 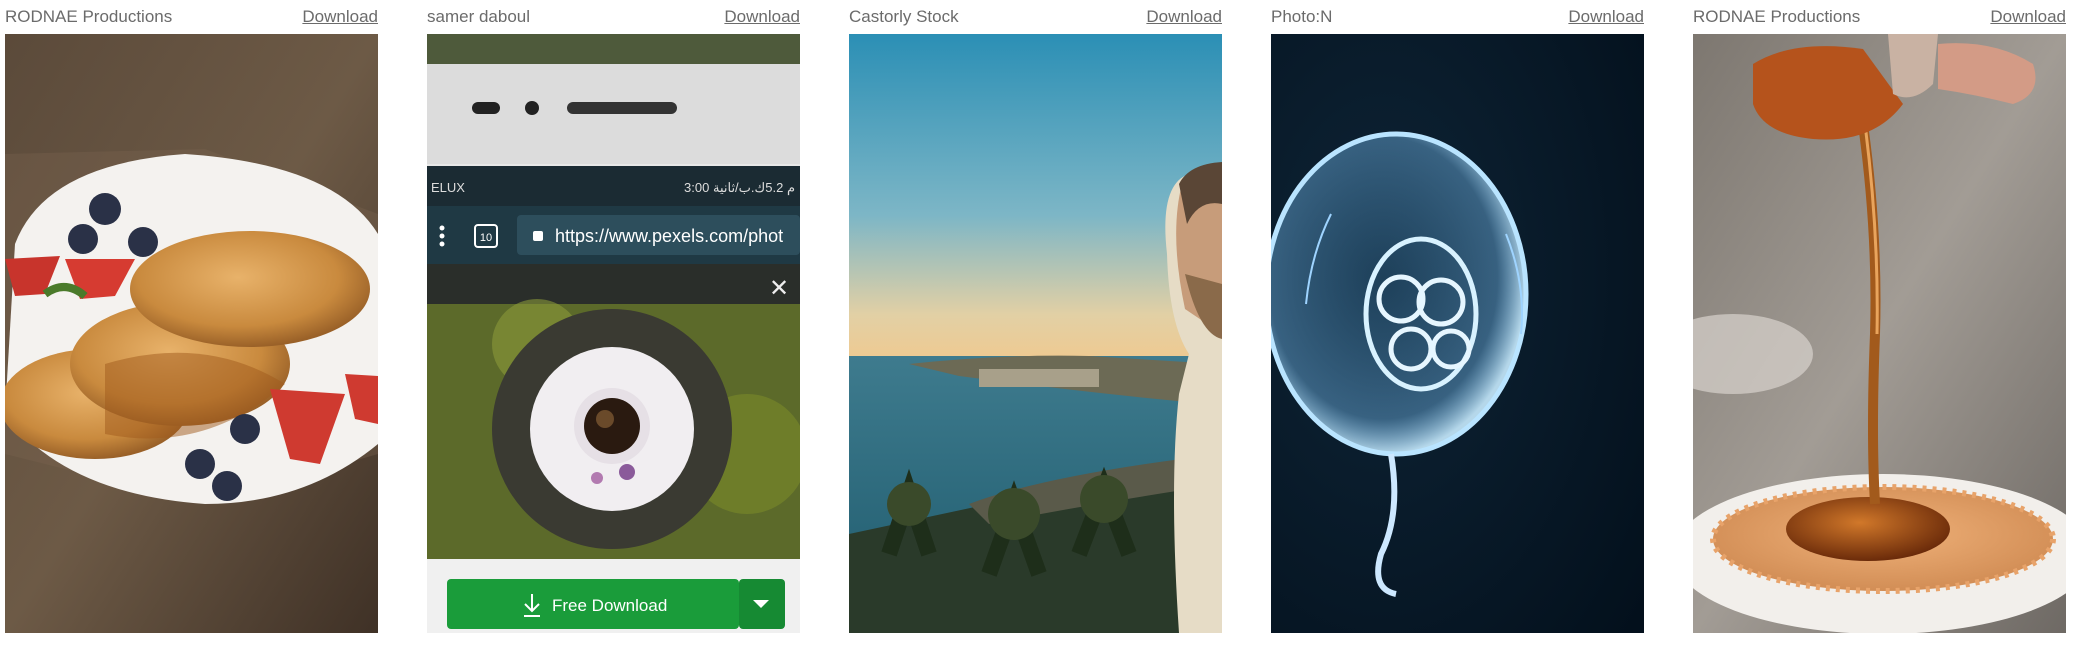 What do you see at coordinates (904, 17) in the screenshot?
I see `author-name: Castorly Stock` at bounding box center [904, 17].